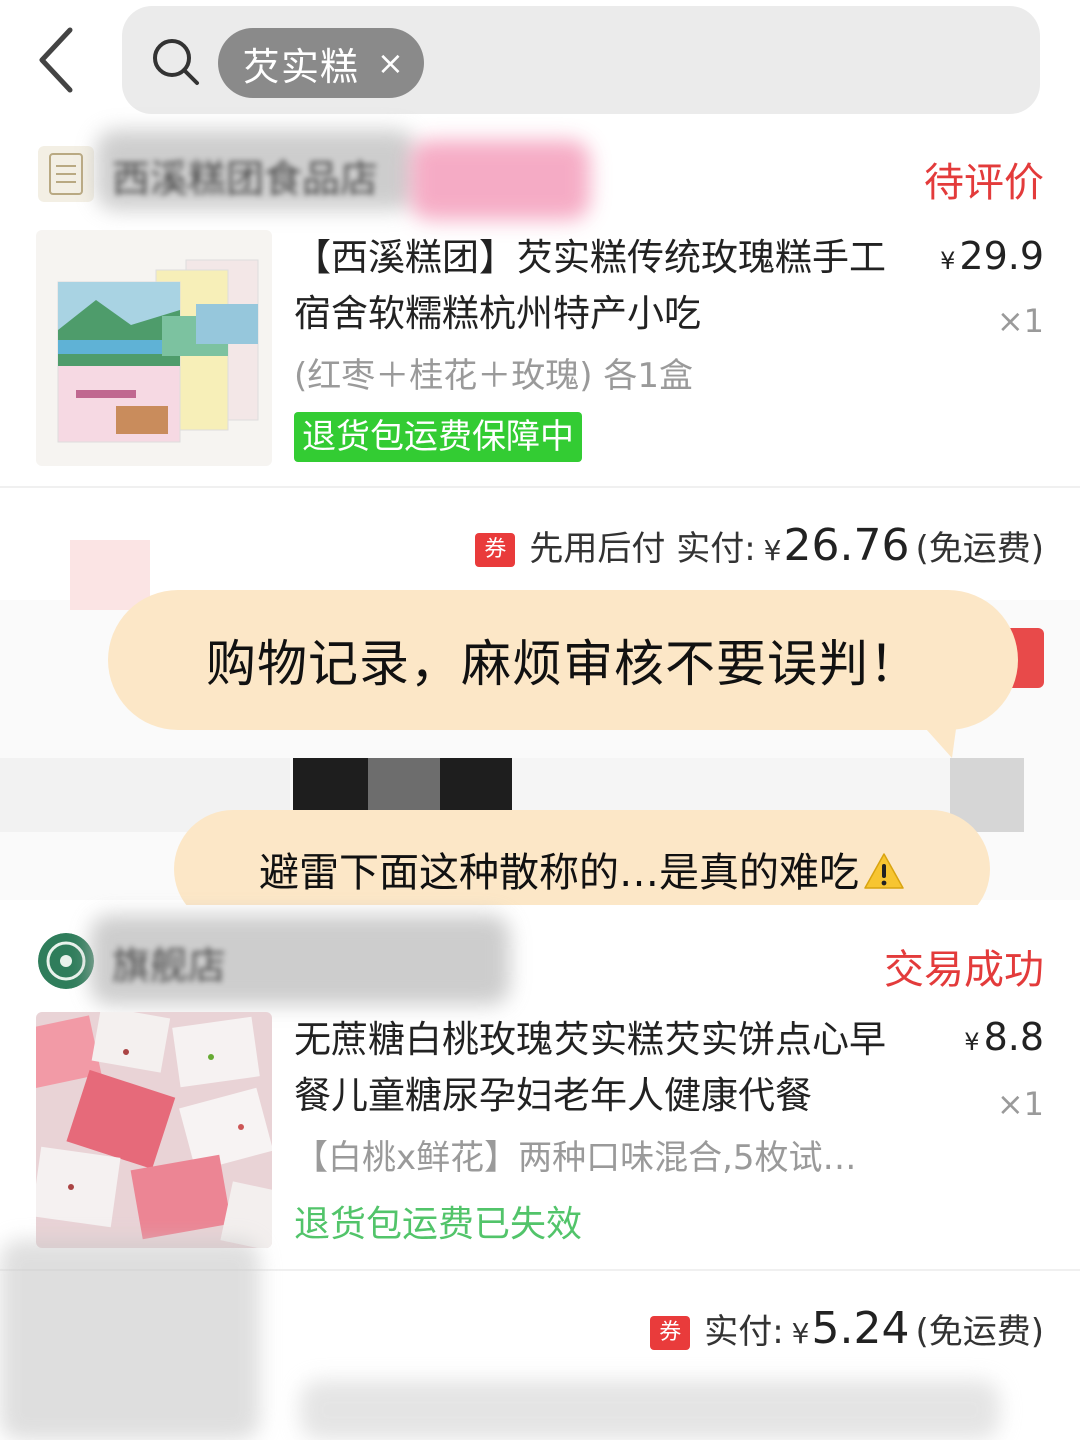 This screenshot has width=1080, height=1440. What do you see at coordinates (176, 62) in the screenshot?
I see `search-icon` at bounding box center [176, 62].